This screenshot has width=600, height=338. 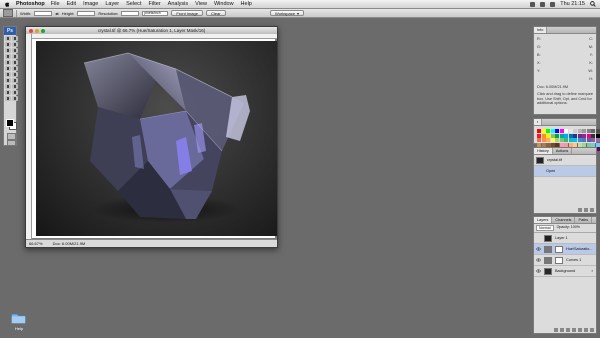 What do you see at coordinates (8, 68) in the screenshot?
I see `eraser-tool-icon` at bounding box center [8, 68].